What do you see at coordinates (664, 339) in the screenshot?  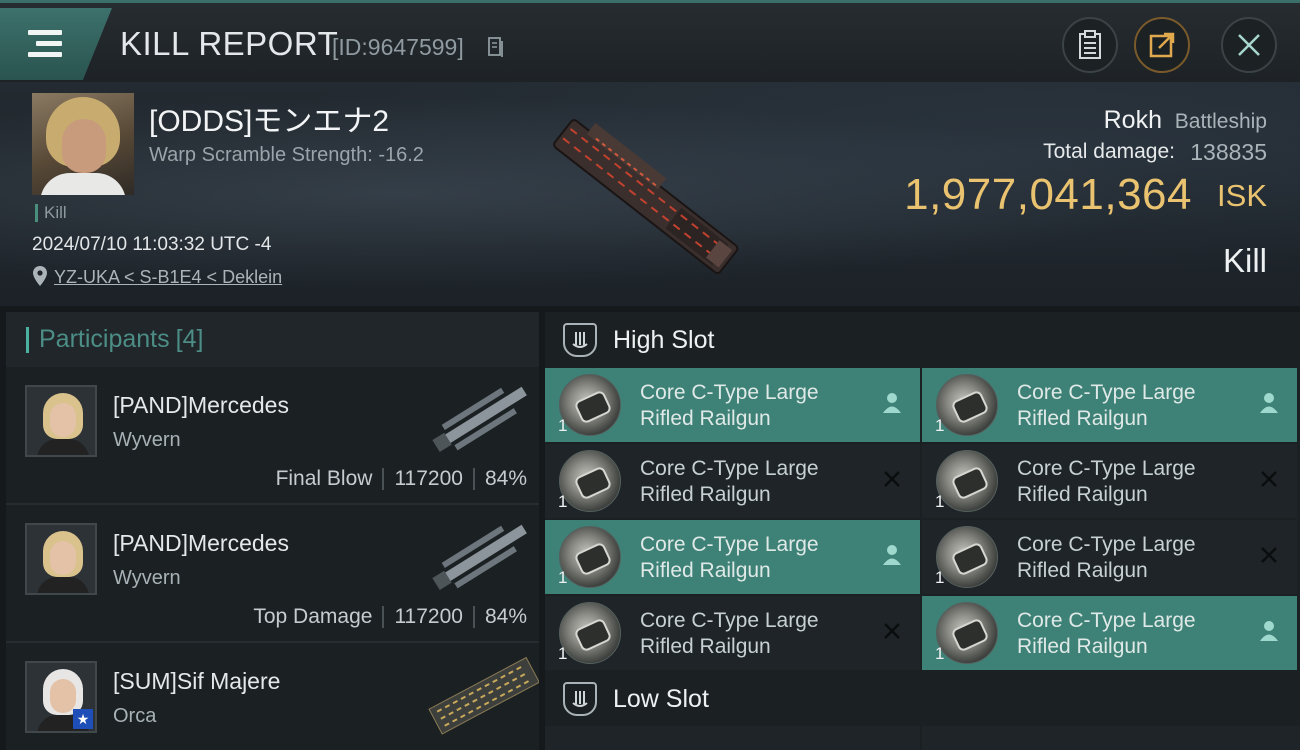 I see `high-slot-title: High Slot` at bounding box center [664, 339].